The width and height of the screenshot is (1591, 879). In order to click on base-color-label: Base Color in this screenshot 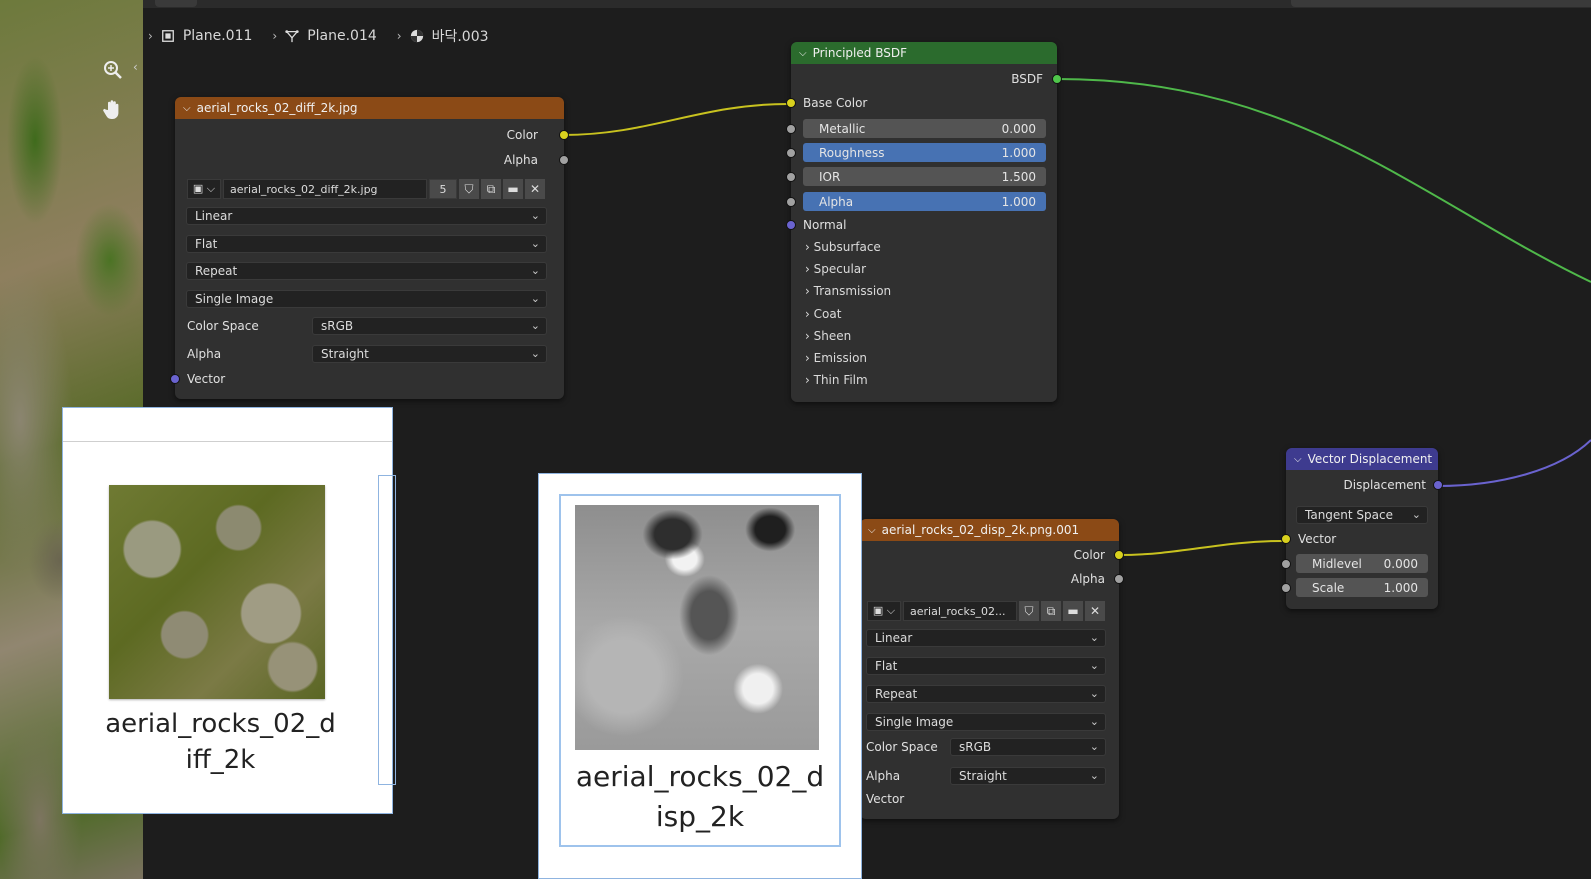, I will do `click(835, 103)`.